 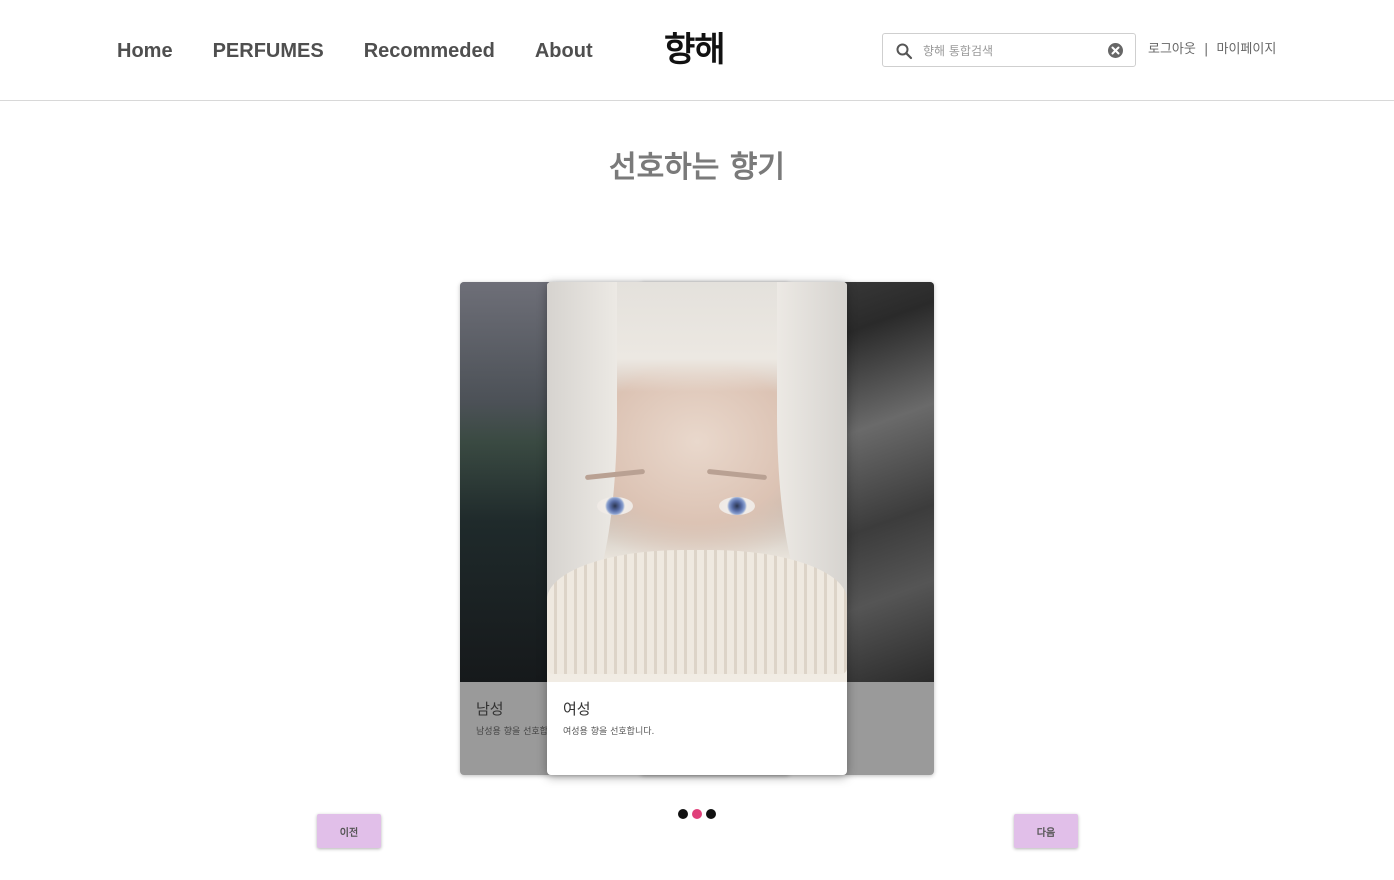 I want to click on logout-link: 로그아웃, so click(x=1172, y=49).